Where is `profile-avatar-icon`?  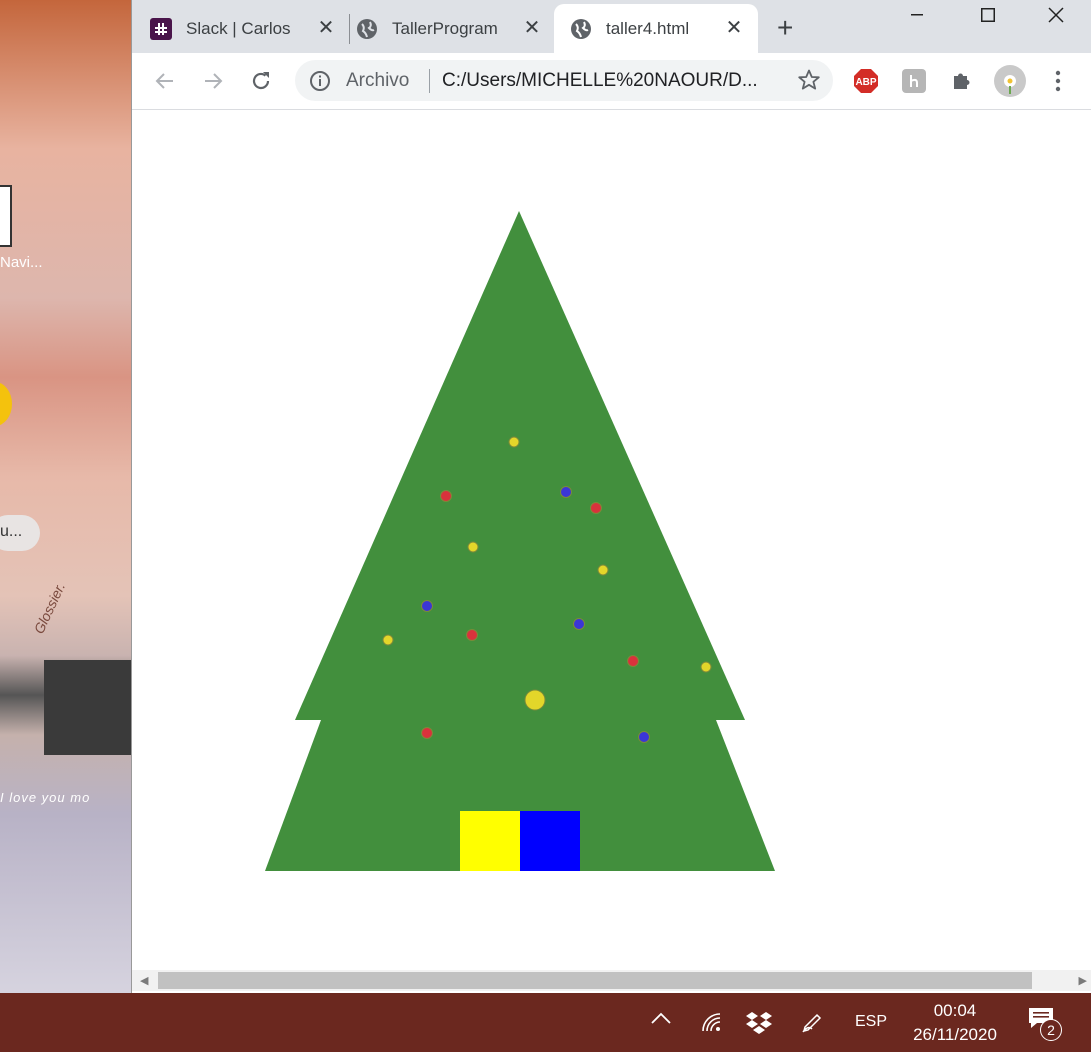 profile-avatar-icon is located at coordinates (1010, 81).